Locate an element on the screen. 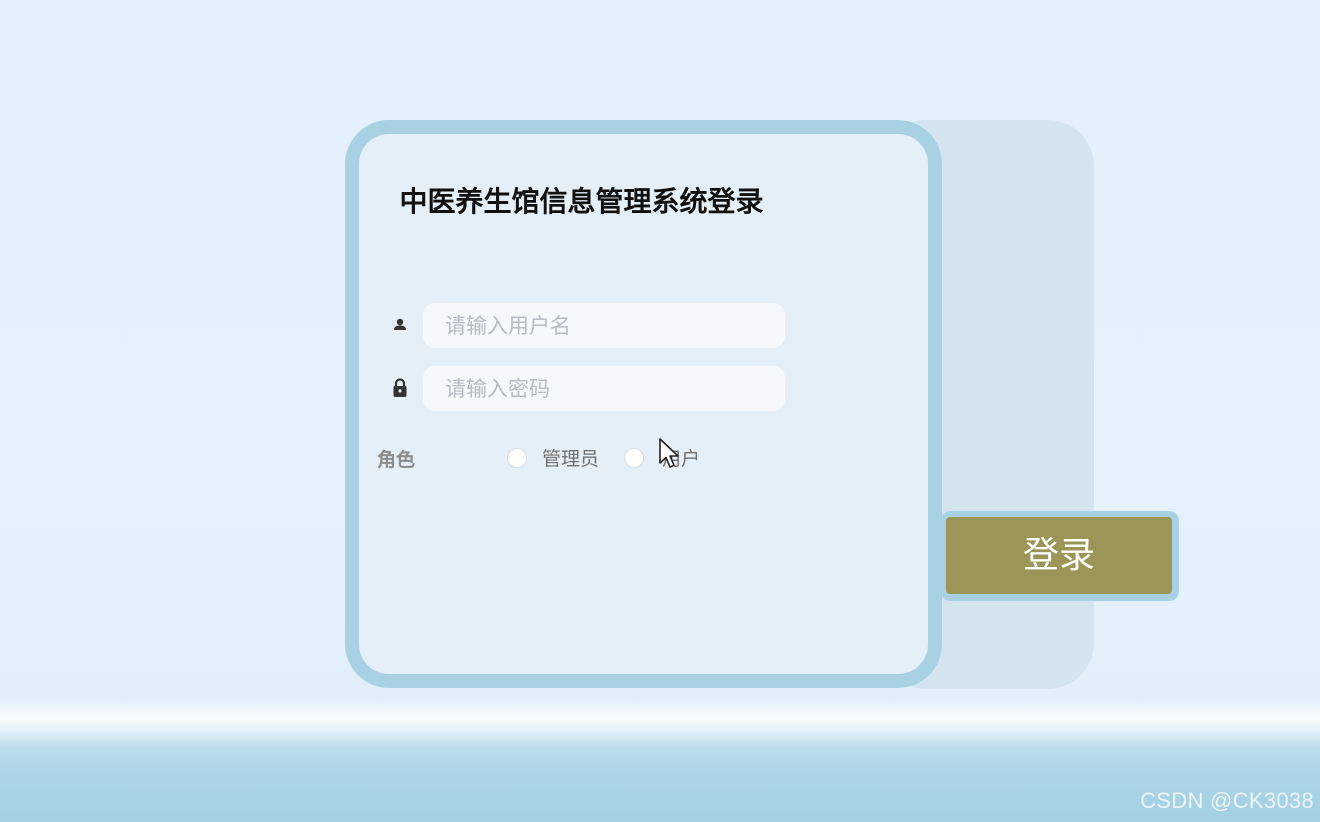  login-title: 中医养生馆信息管理系统登录 is located at coordinates (581, 201).